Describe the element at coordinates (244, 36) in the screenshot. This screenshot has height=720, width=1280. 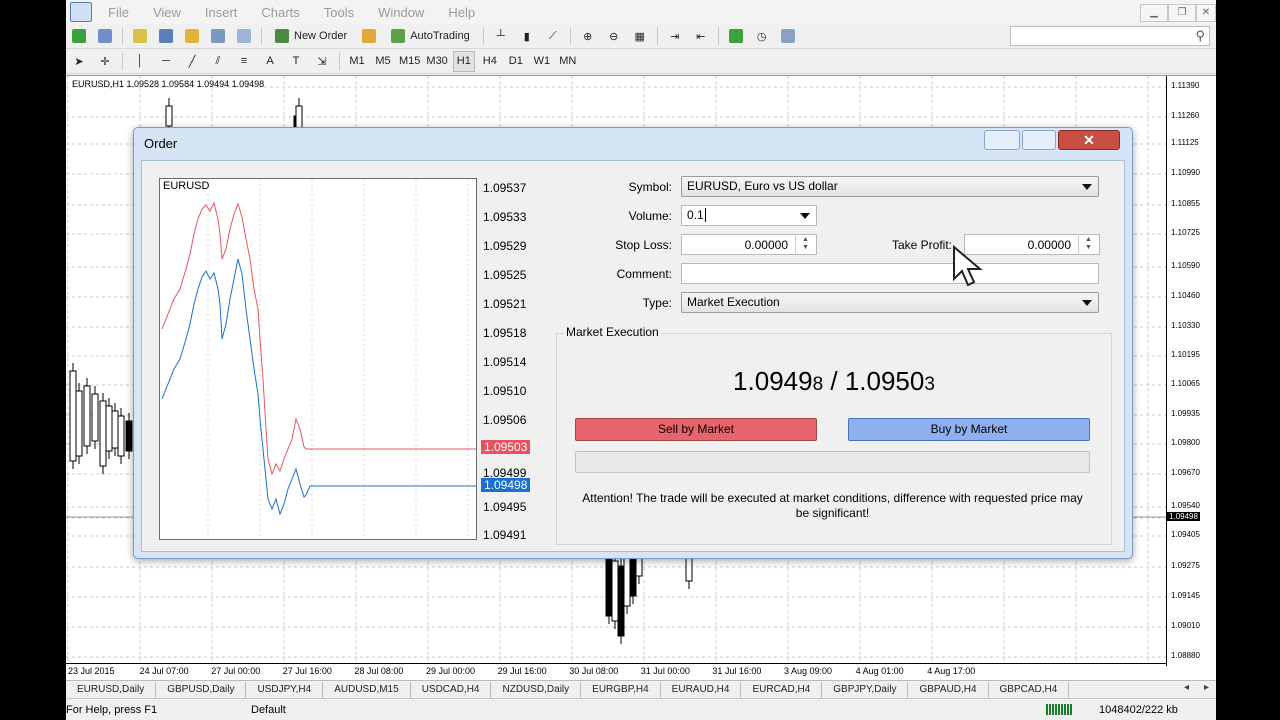
I see `tester-icon` at that location.